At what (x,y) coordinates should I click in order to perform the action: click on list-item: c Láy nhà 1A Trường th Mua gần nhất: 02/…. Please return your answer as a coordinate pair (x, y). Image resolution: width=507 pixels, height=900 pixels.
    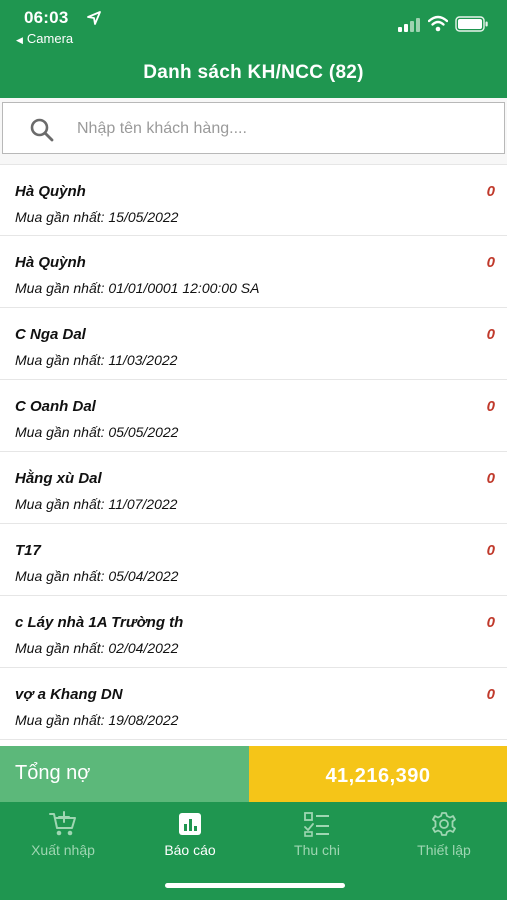
    Looking at the image, I should click on (253, 632).